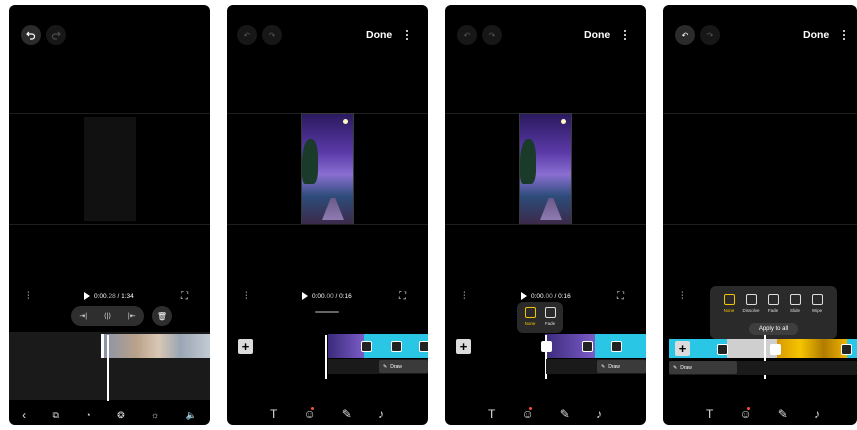  Describe the element at coordinates (675, 367) in the screenshot. I see `pencil-icon: ✎` at that location.